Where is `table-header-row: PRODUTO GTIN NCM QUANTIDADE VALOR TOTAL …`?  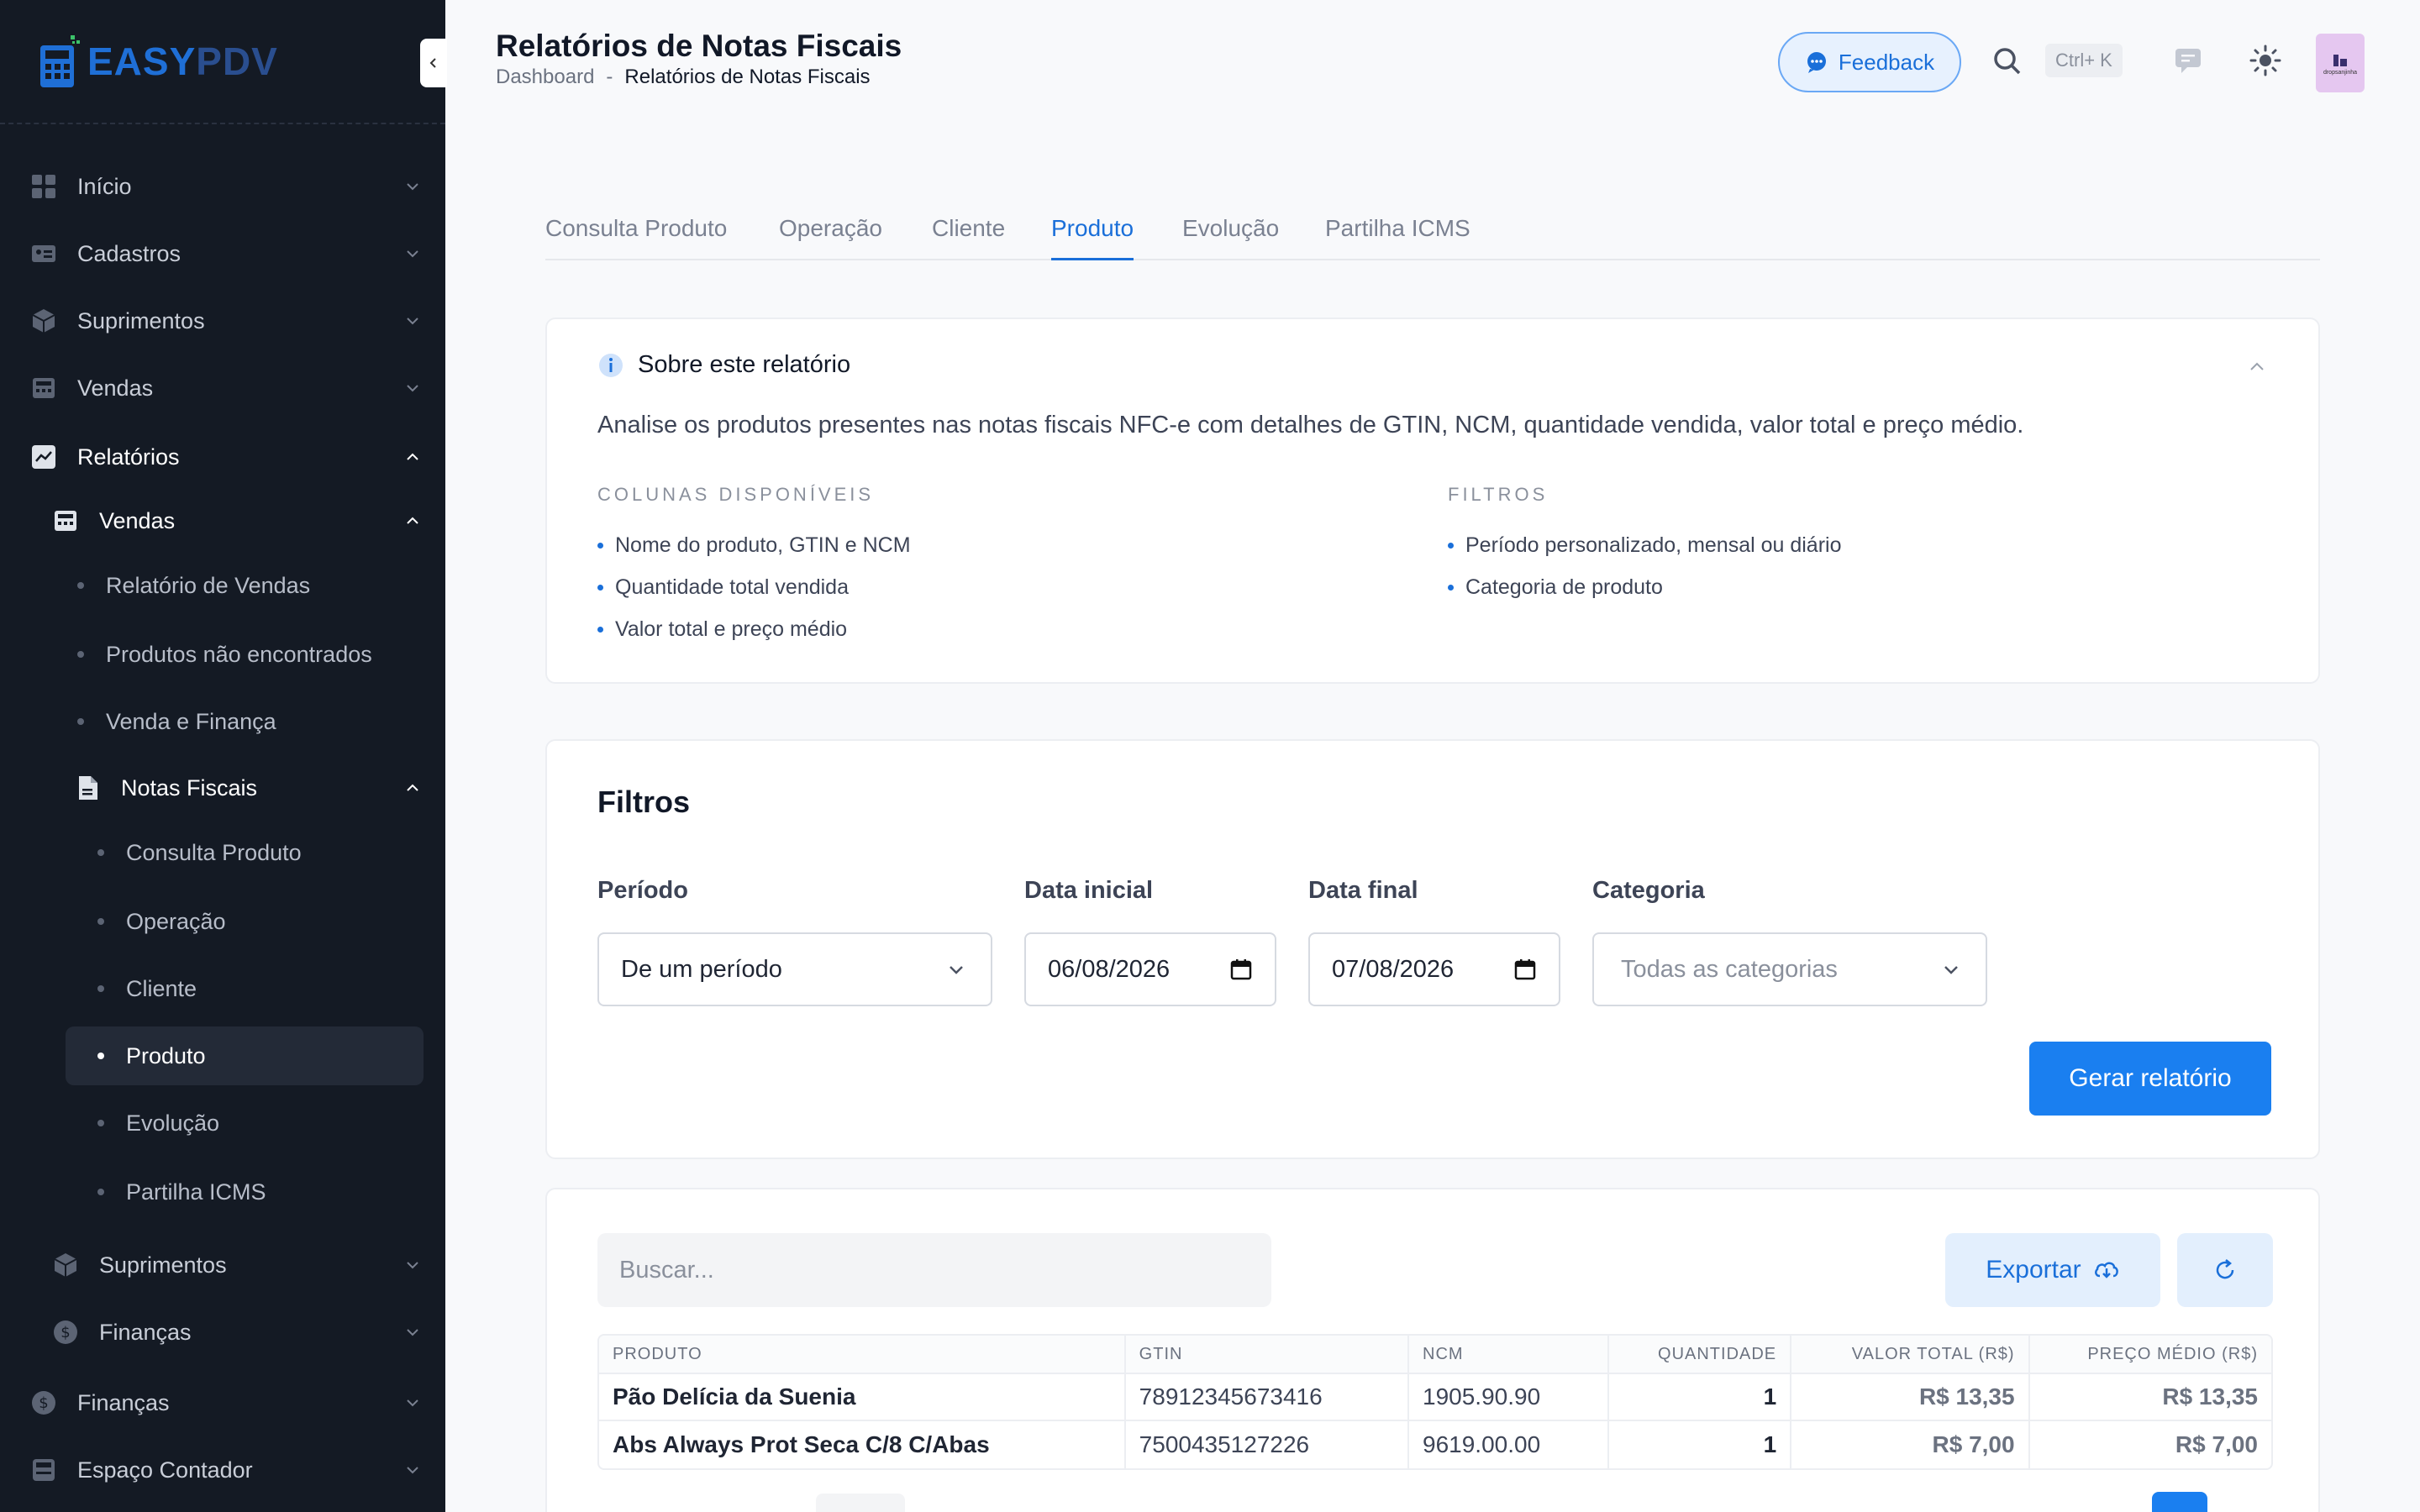
table-header-row: PRODUTO GTIN NCM QUANTIDADE VALOR TOTAL … is located at coordinates (1435, 1355).